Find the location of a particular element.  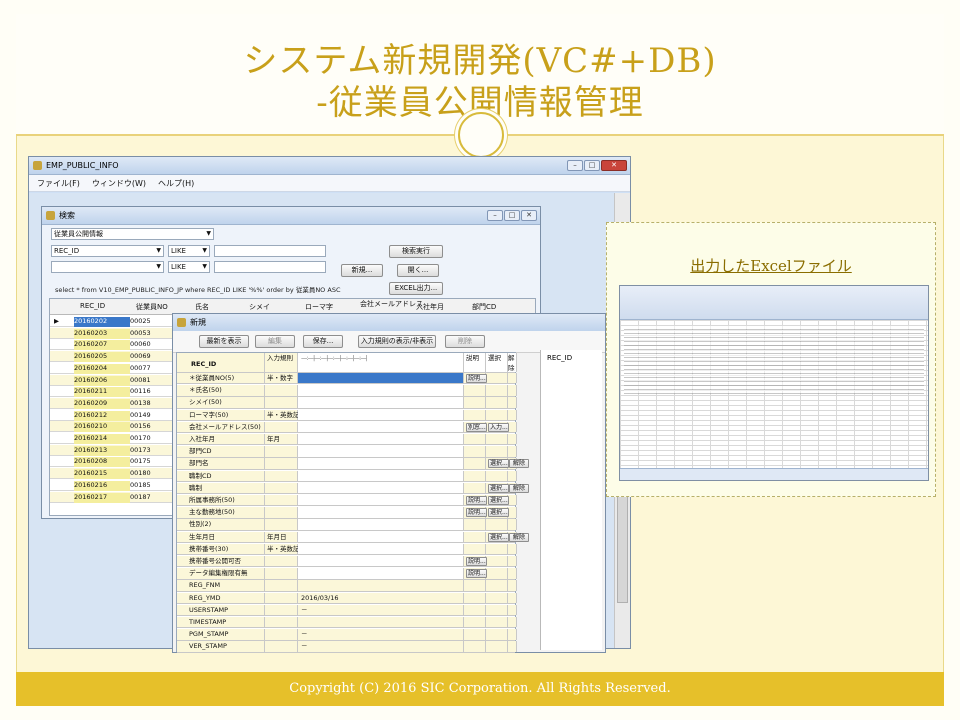

close-button: ✕ is located at coordinates (614, 165).